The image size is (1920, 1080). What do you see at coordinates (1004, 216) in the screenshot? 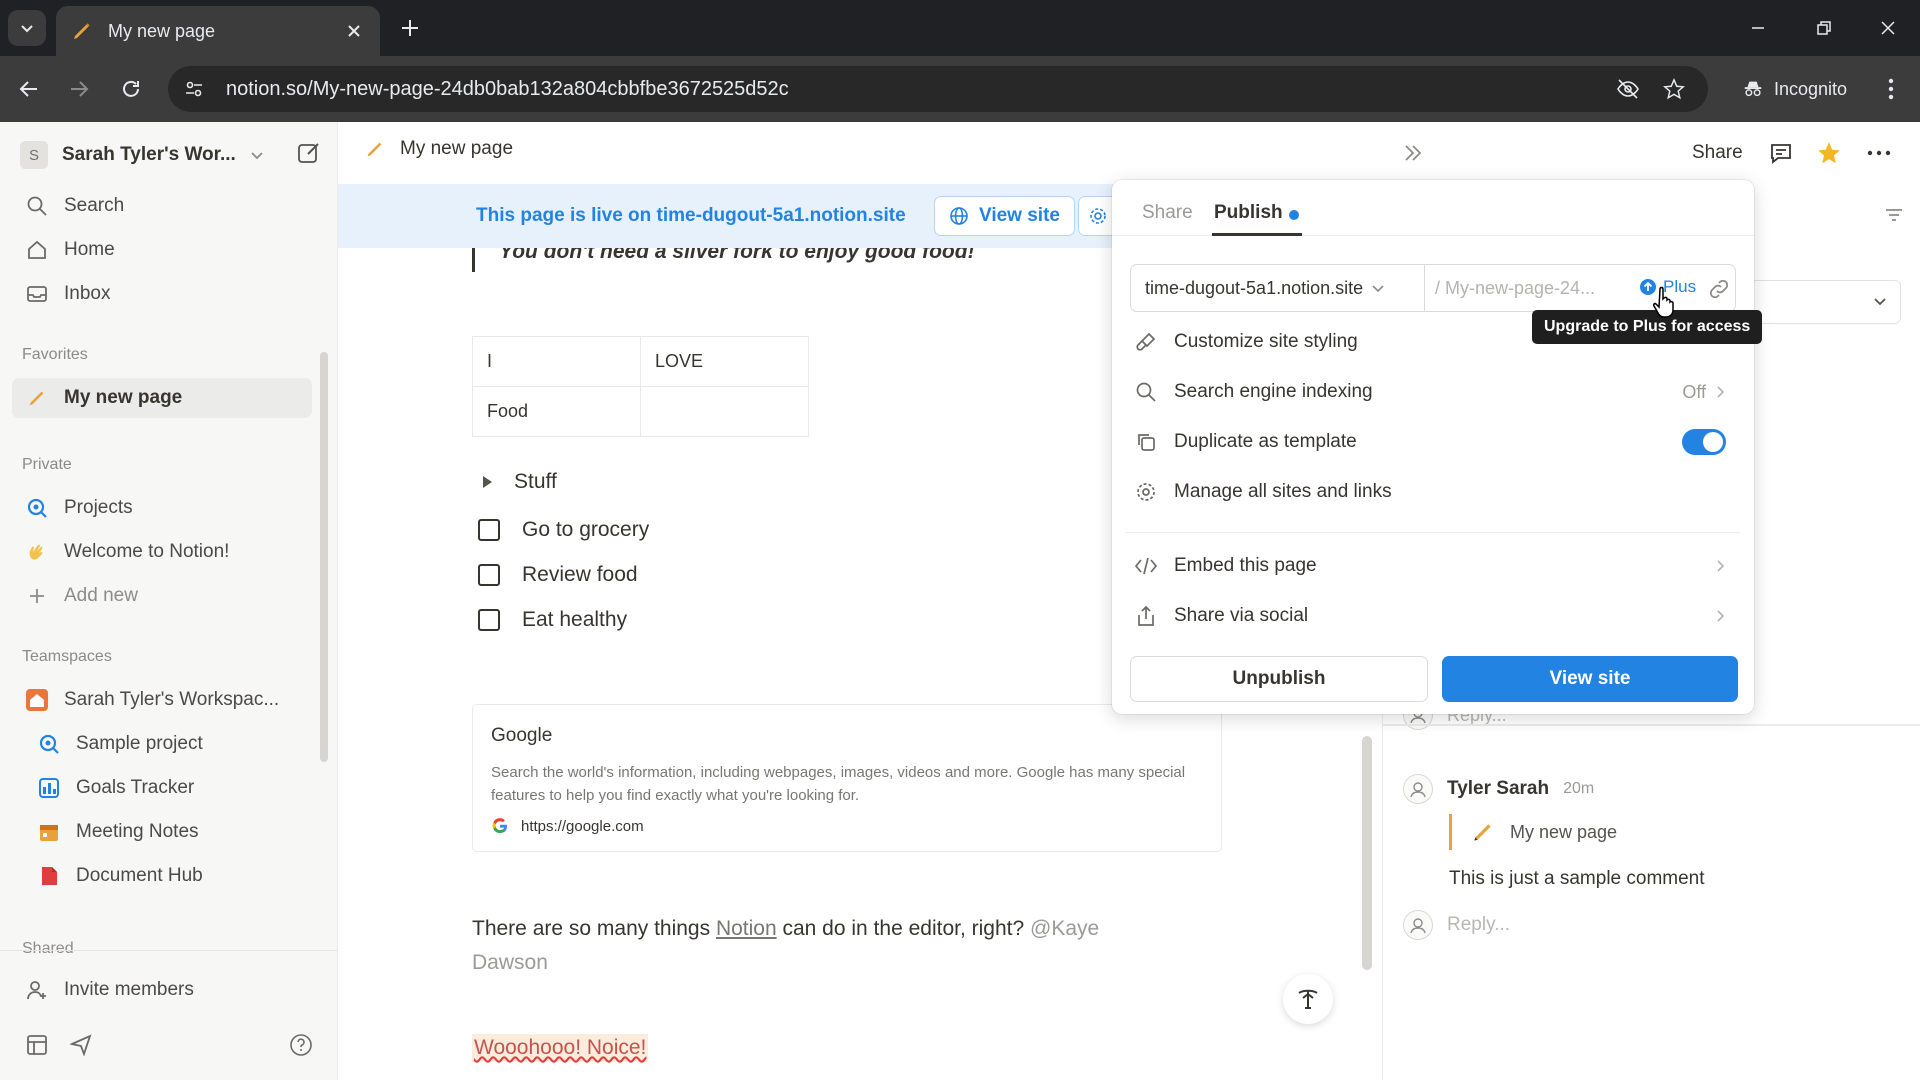
I see `banner-view-site-button: View site` at bounding box center [1004, 216].